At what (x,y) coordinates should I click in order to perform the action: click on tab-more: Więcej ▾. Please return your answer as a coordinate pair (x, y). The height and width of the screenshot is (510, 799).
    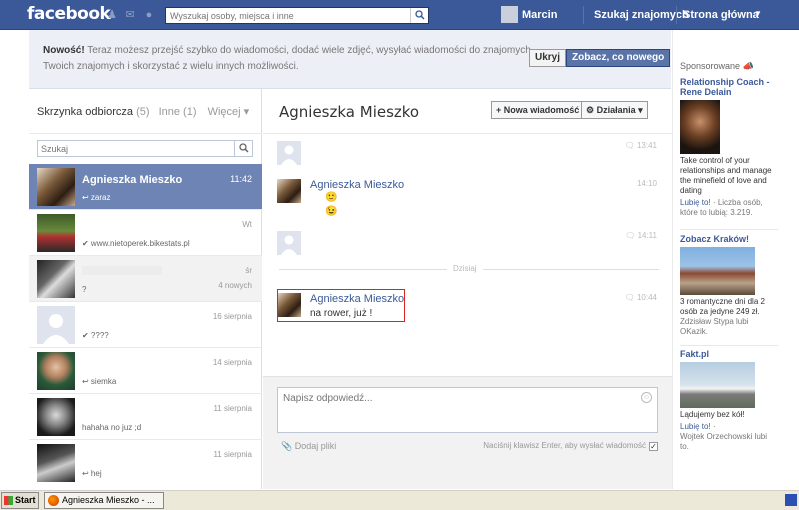
    Looking at the image, I should click on (229, 112).